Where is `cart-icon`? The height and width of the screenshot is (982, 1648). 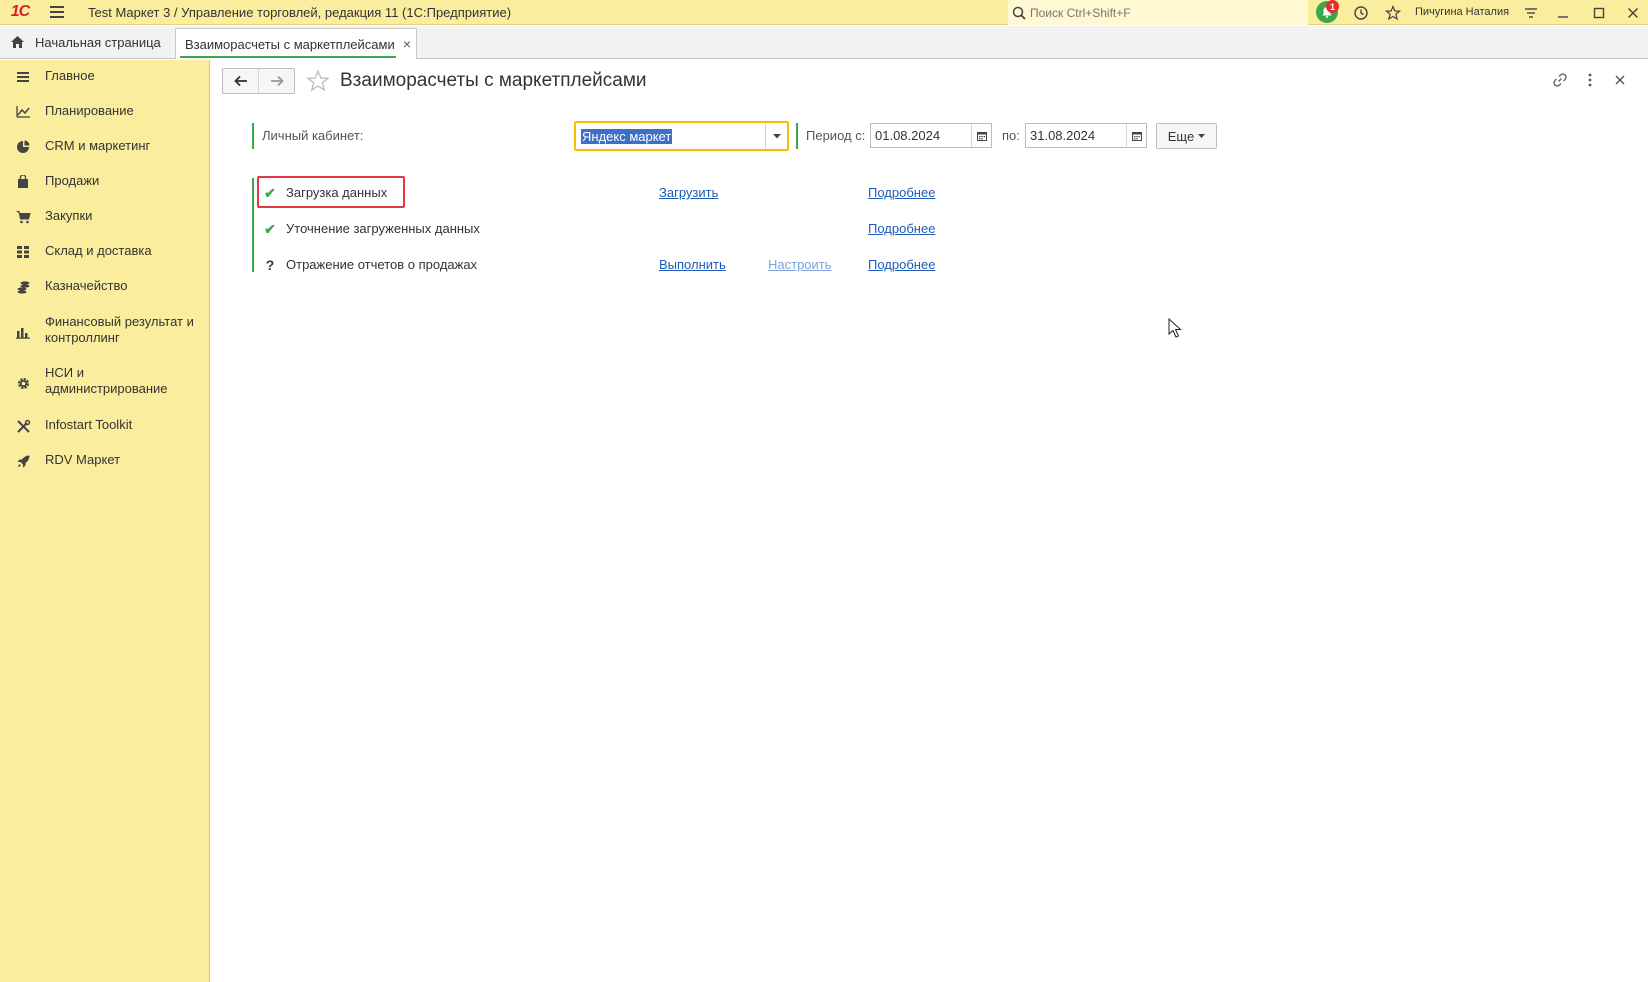 cart-icon is located at coordinates (23, 217).